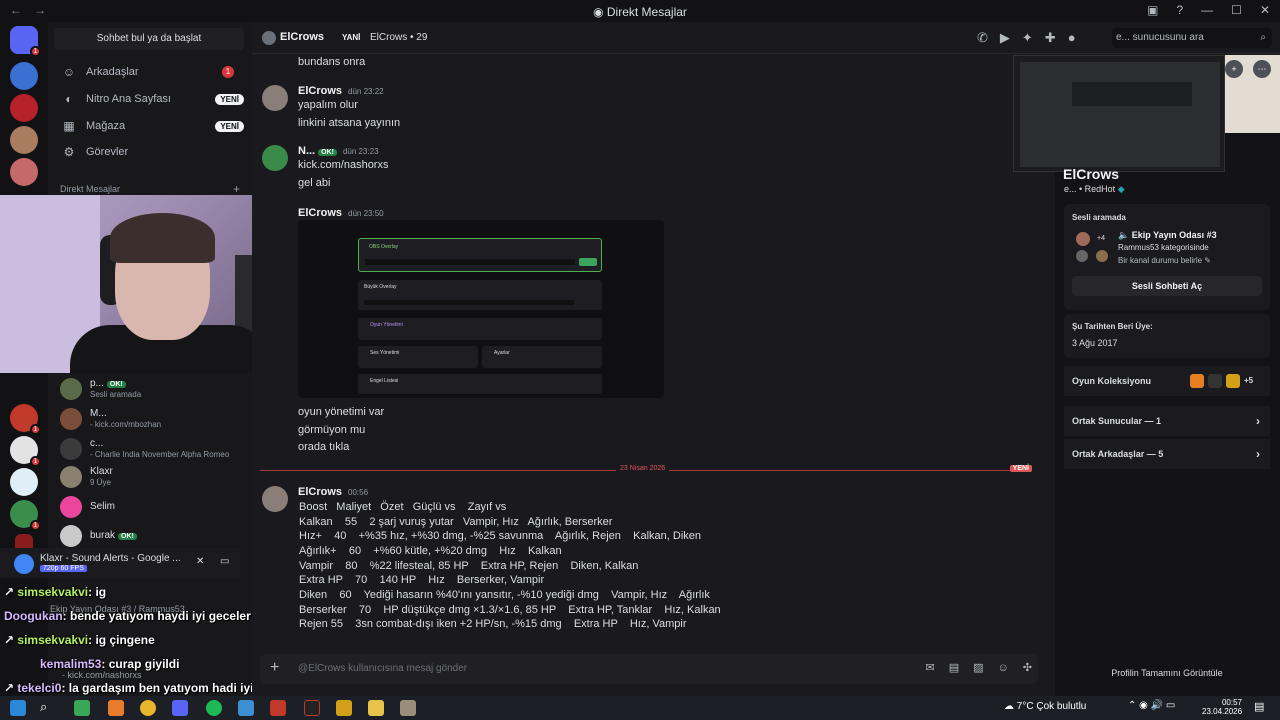 The width and height of the screenshot is (1280, 720). Describe the element at coordinates (1151, 705) in the screenshot. I see `system-tray-icons: ⌃ ◉ 🔊 ▭` at that location.